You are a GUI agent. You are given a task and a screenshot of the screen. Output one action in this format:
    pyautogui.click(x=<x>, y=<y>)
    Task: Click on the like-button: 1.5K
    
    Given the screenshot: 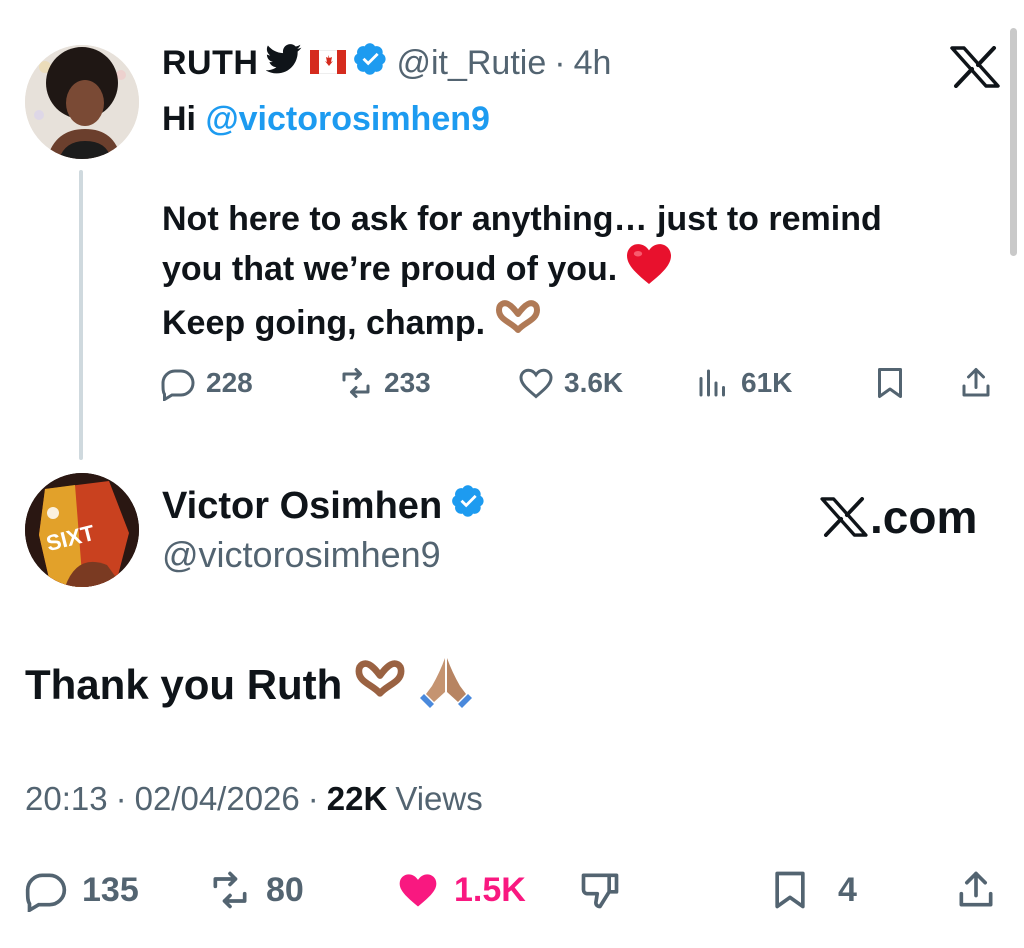 What is the action you would take?
    pyautogui.click(x=461, y=890)
    